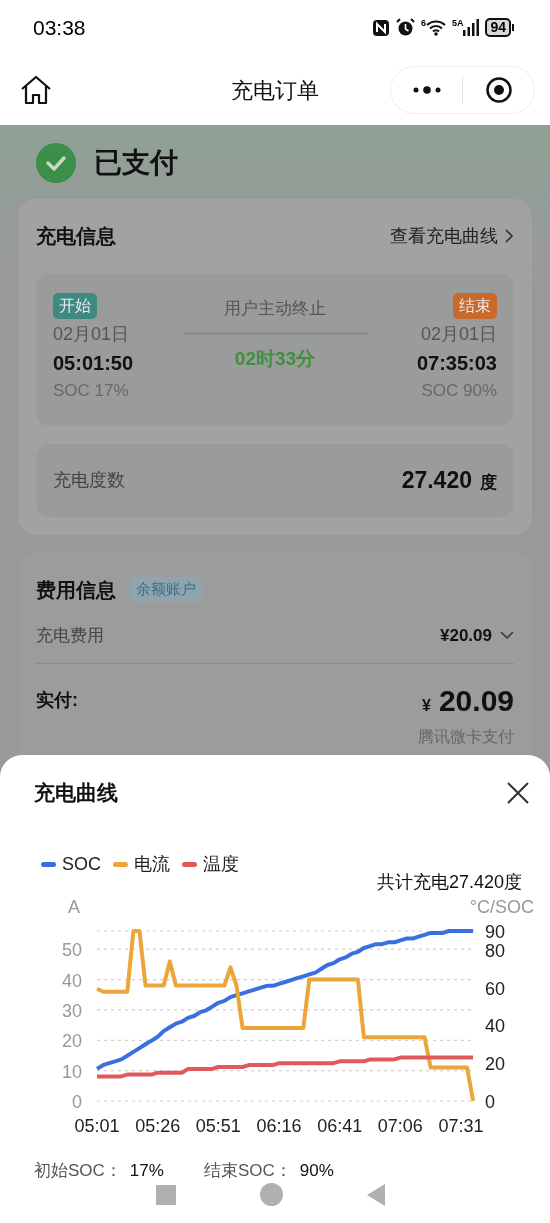  What do you see at coordinates (76, 590) in the screenshot?
I see `section-title: 费用信息` at bounding box center [76, 590].